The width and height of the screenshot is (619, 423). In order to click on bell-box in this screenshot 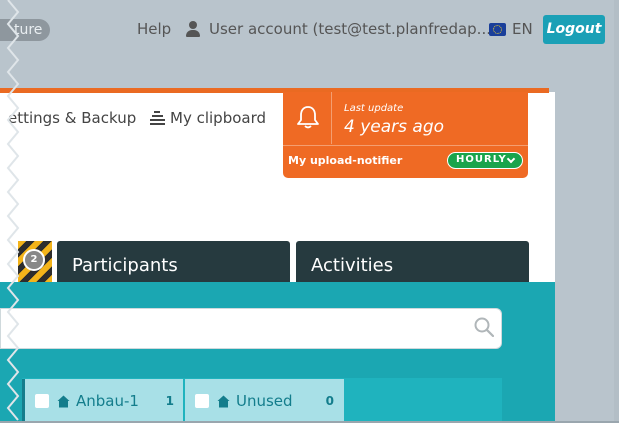, I will do `click(307, 118)`.